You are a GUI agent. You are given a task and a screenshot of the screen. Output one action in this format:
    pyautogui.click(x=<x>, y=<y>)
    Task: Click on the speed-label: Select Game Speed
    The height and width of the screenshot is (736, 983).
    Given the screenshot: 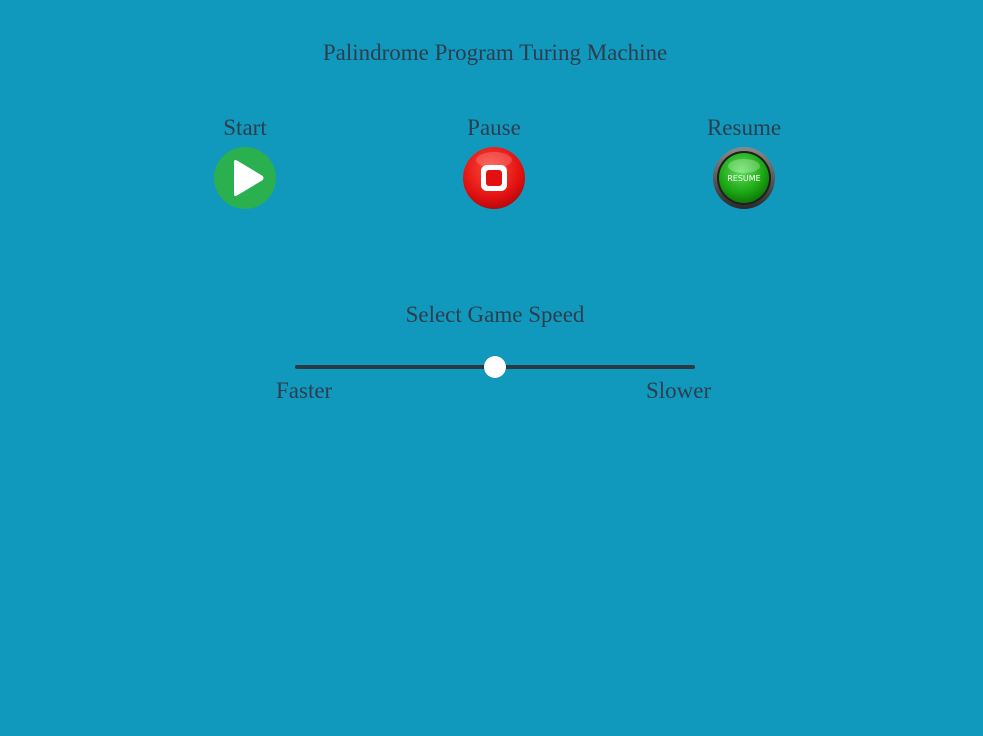 What is the action you would take?
    pyautogui.click(x=495, y=314)
    